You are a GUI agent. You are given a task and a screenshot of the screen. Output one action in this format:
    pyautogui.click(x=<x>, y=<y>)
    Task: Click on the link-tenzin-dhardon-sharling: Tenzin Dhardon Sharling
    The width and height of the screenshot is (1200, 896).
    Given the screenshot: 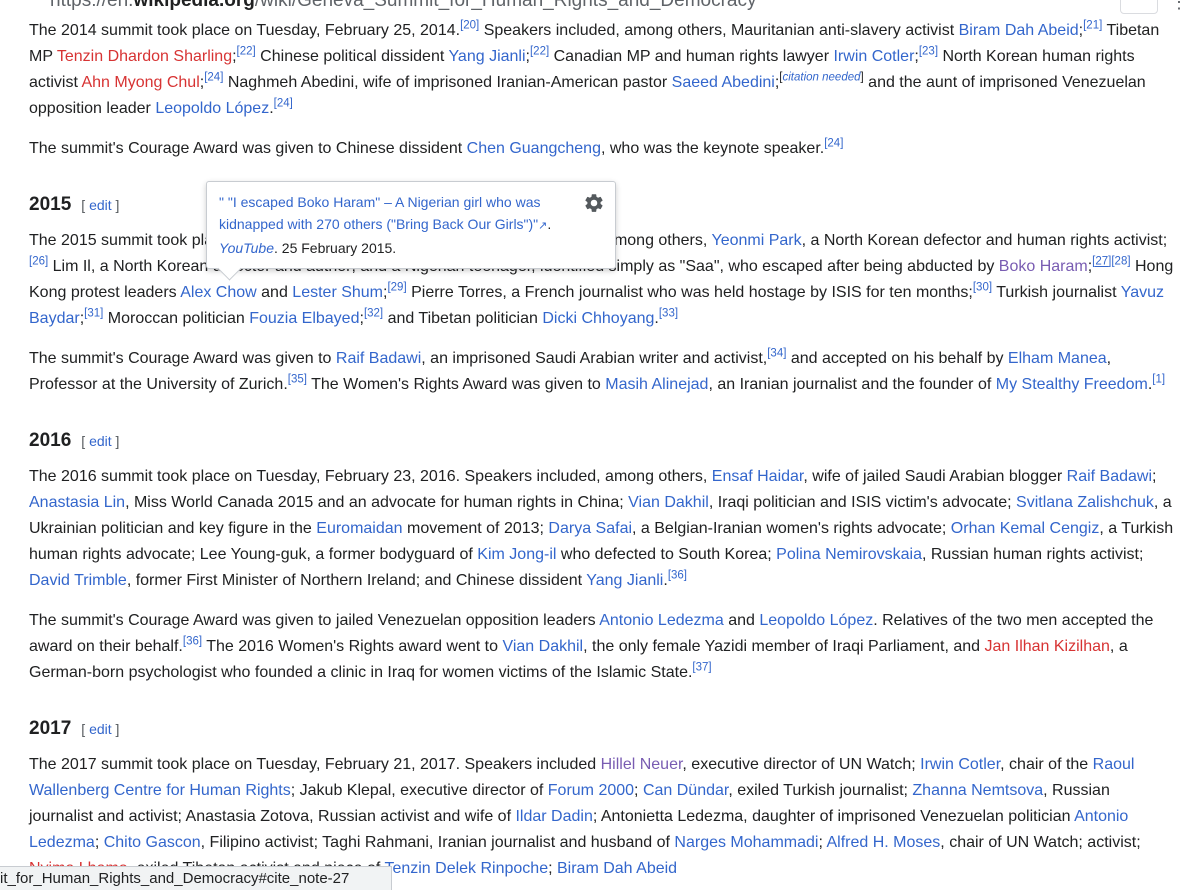 What is the action you would take?
    pyautogui.click(x=144, y=56)
    